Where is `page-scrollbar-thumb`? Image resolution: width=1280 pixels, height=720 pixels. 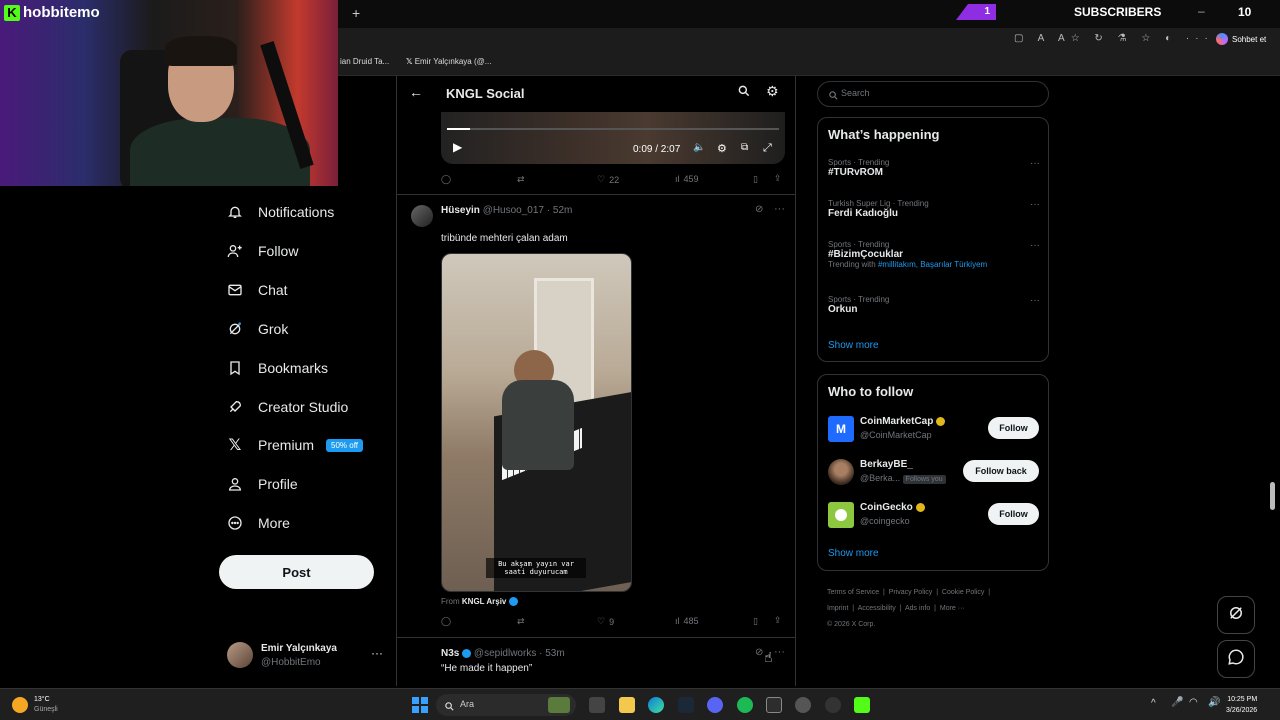
page-scrollbar-thumb is located at coordinates (1272, 496).